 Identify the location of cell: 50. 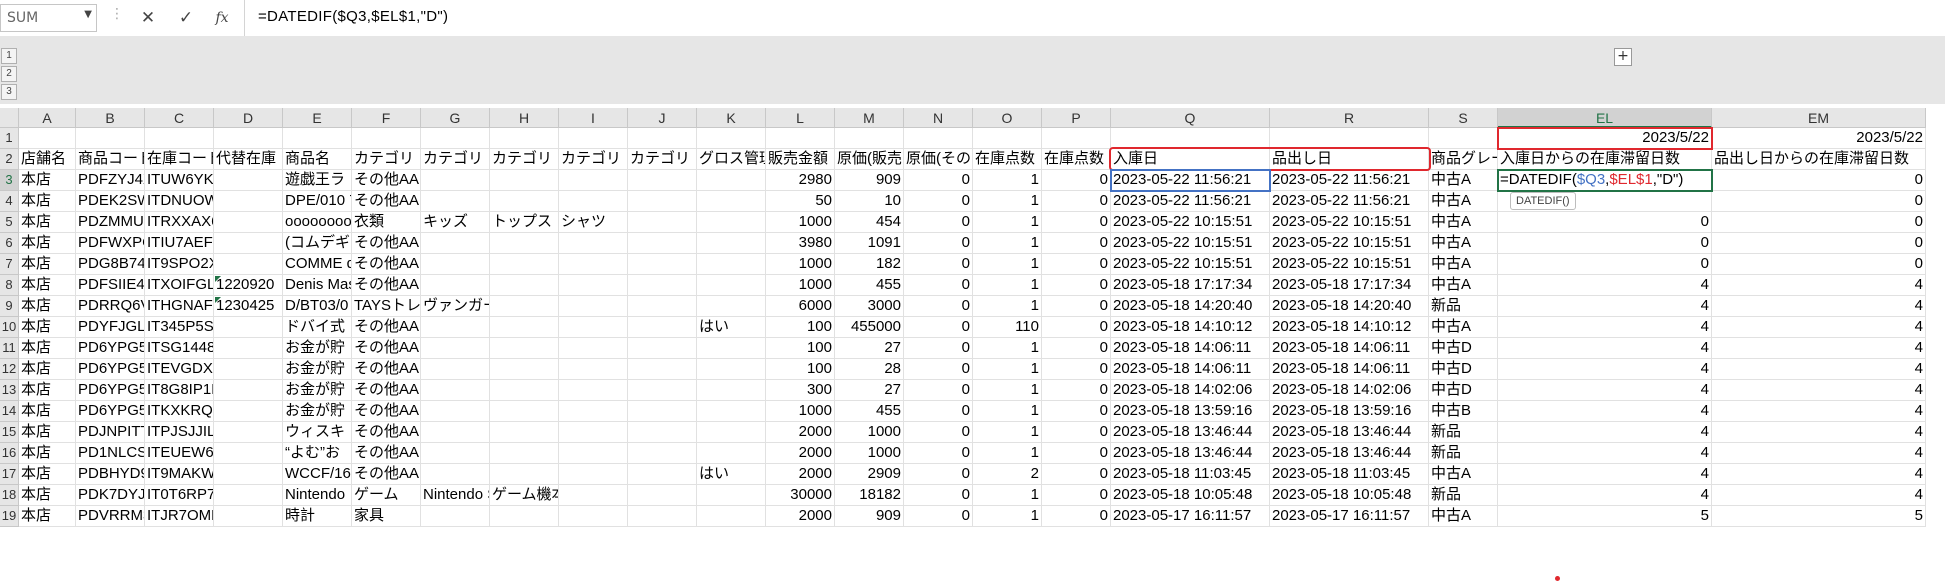
(800, 201).